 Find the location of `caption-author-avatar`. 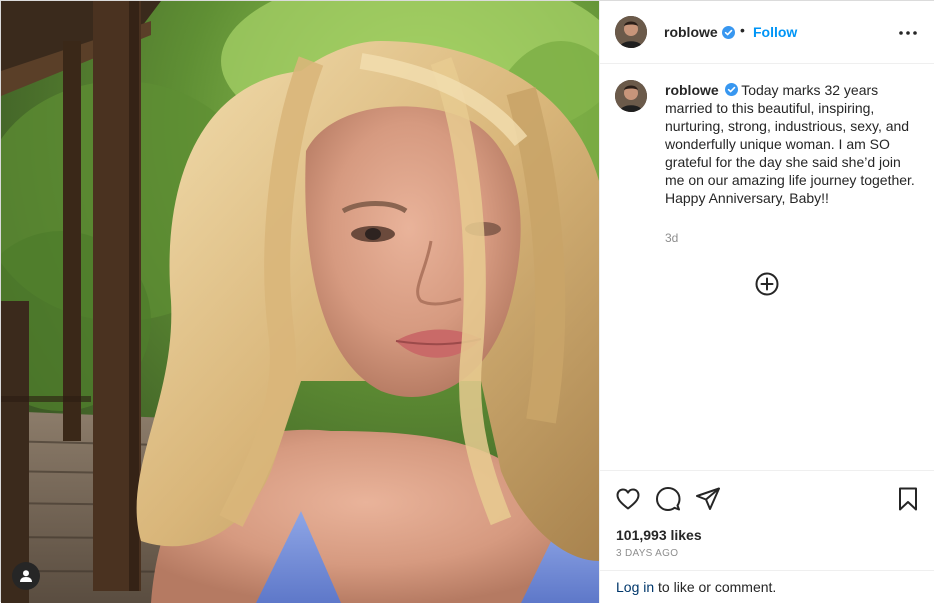

caption-author-avatar is located at coordinates (631, 96).